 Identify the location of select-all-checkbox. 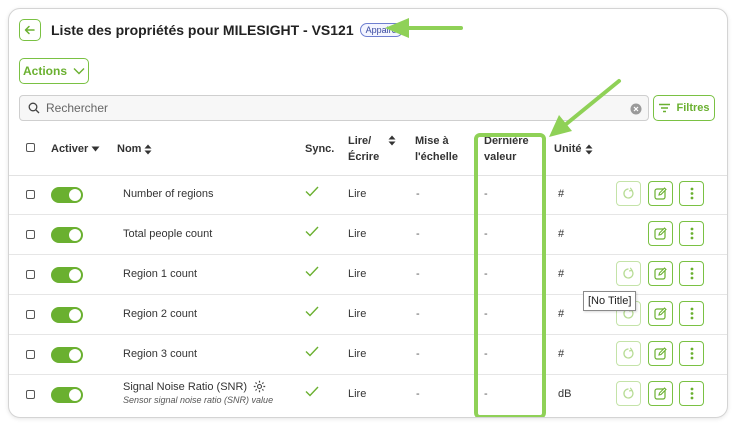
(30, 147).